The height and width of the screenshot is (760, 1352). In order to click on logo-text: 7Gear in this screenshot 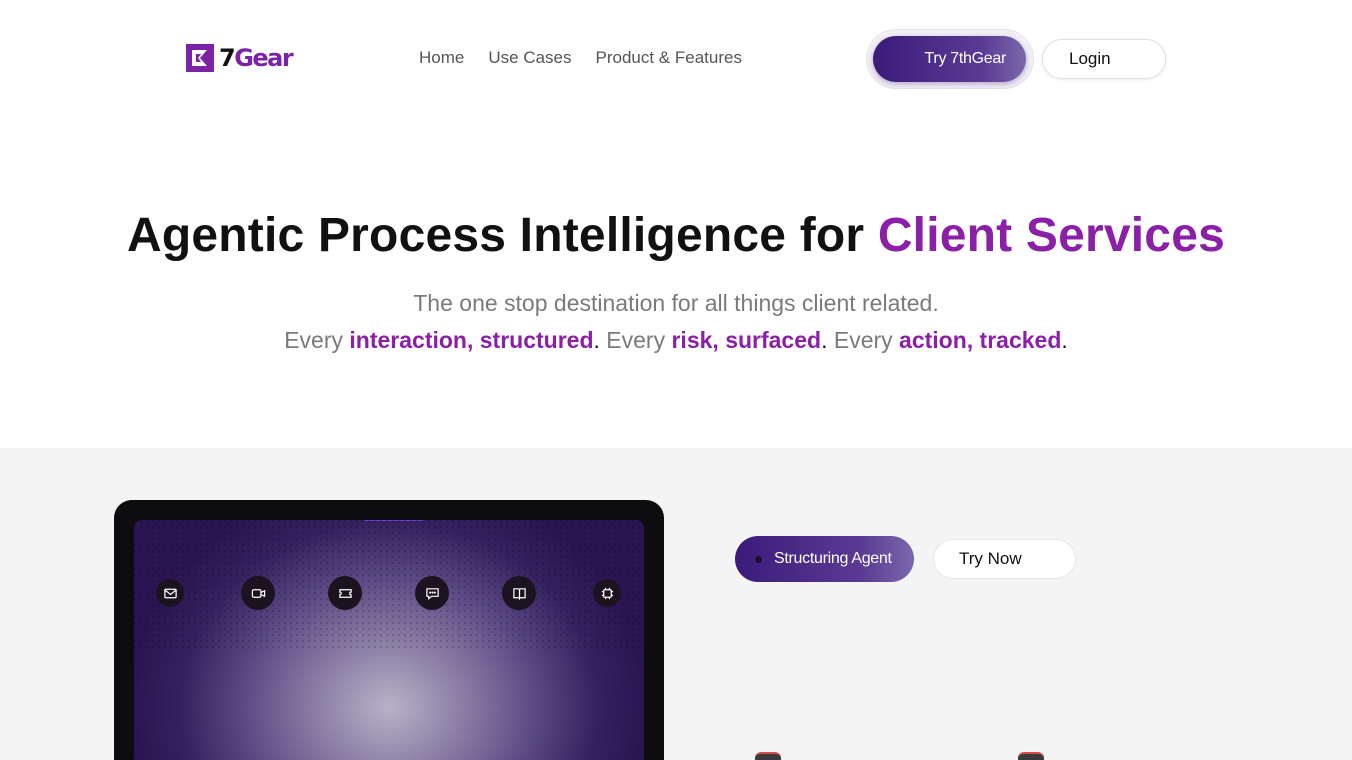, I will do `click(256, 58)`.